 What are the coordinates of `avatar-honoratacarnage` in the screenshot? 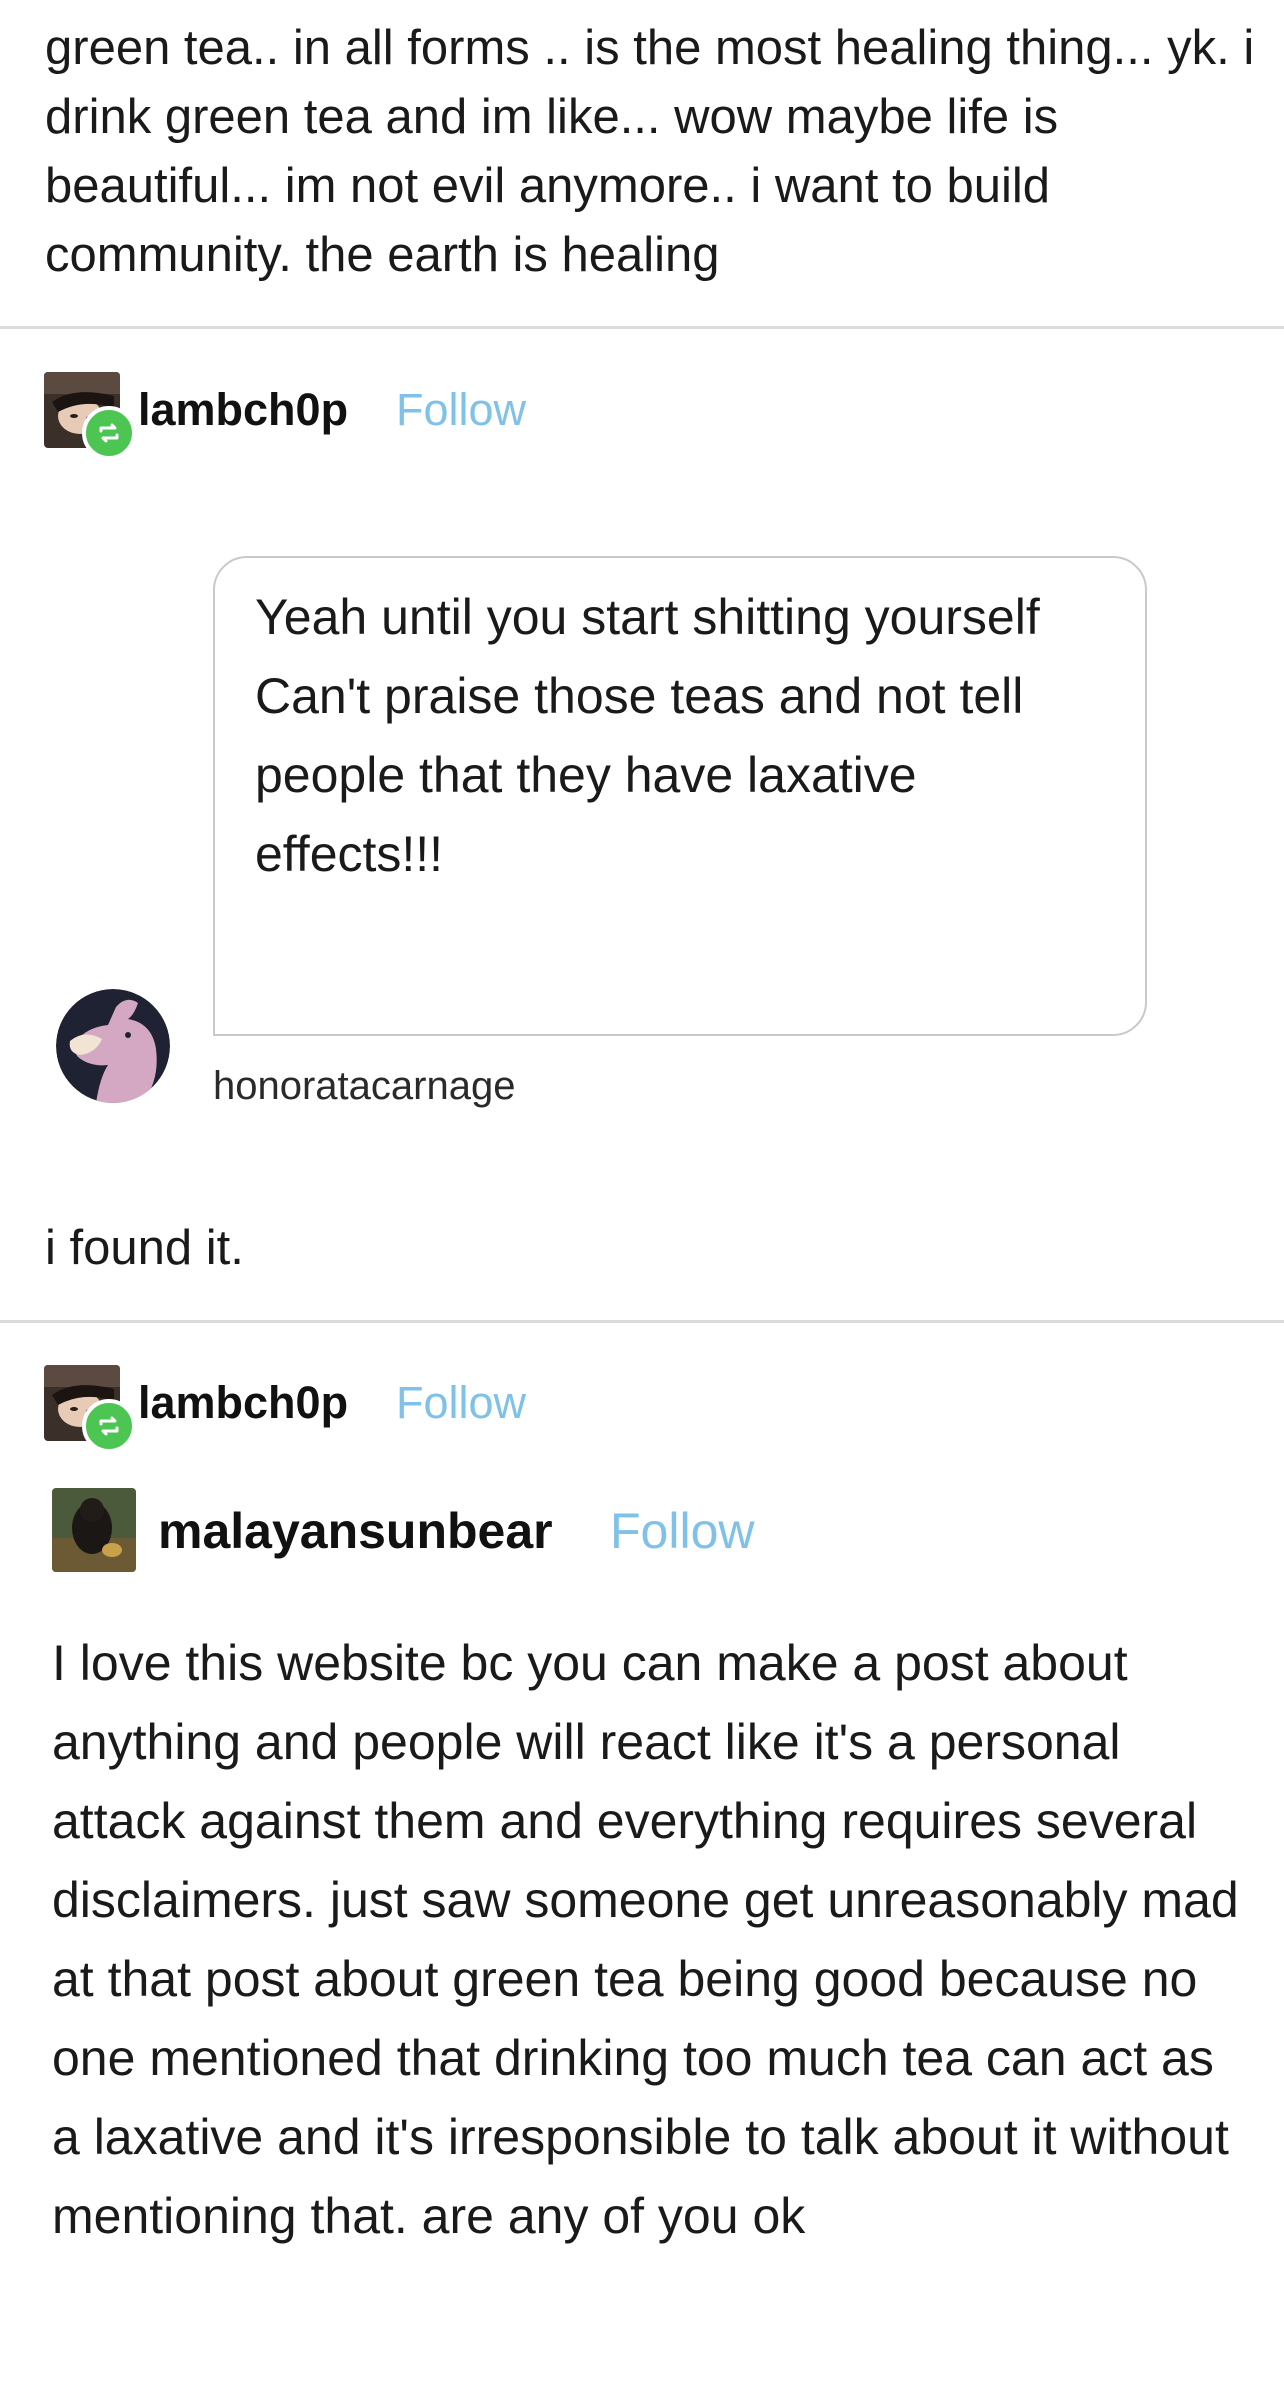 It's located at (113, 1046).